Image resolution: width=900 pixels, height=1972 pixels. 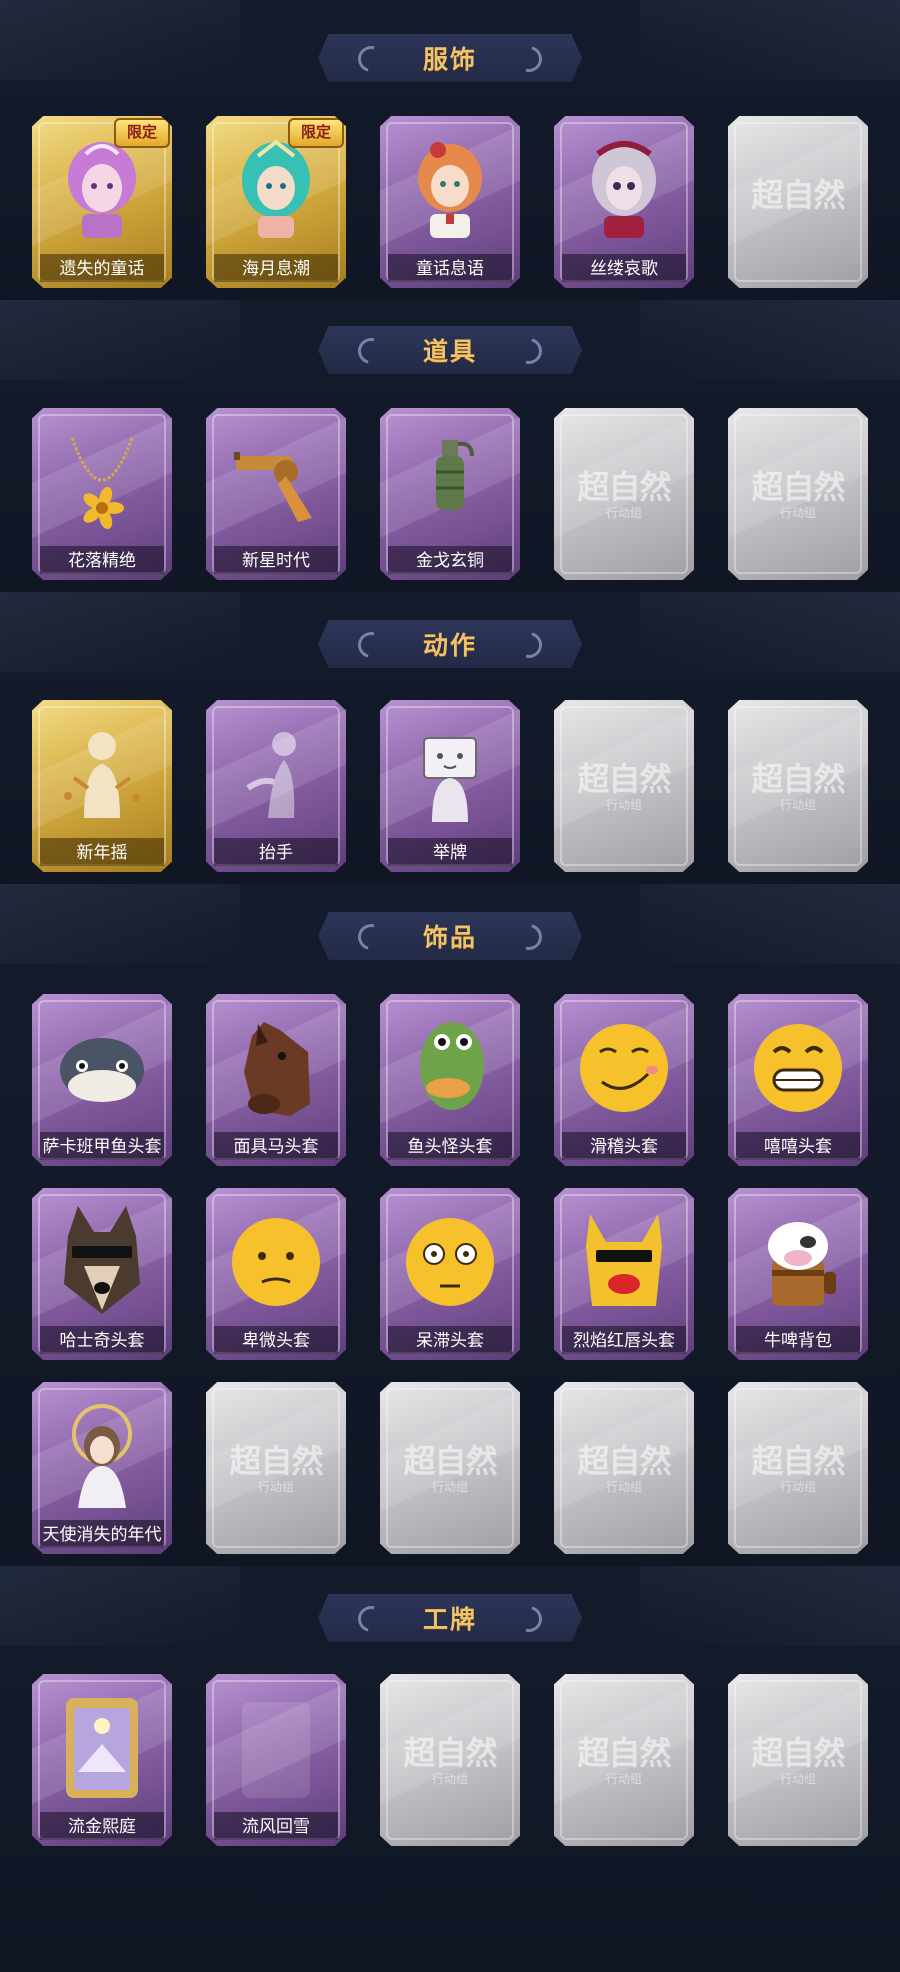 I want to click on item-card: 遗失的童话 限定, so click(x=102, y=202).